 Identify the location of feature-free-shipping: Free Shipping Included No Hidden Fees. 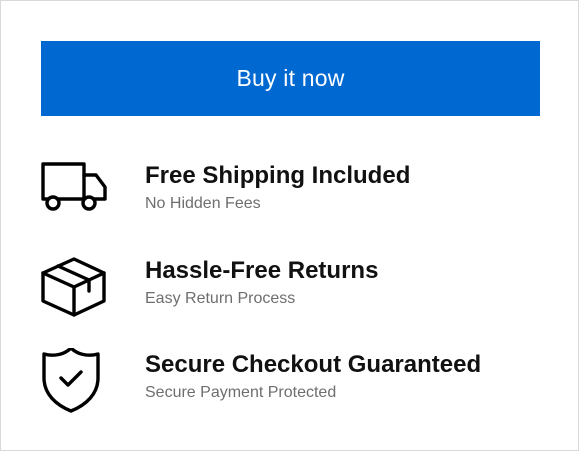
(290, 194).